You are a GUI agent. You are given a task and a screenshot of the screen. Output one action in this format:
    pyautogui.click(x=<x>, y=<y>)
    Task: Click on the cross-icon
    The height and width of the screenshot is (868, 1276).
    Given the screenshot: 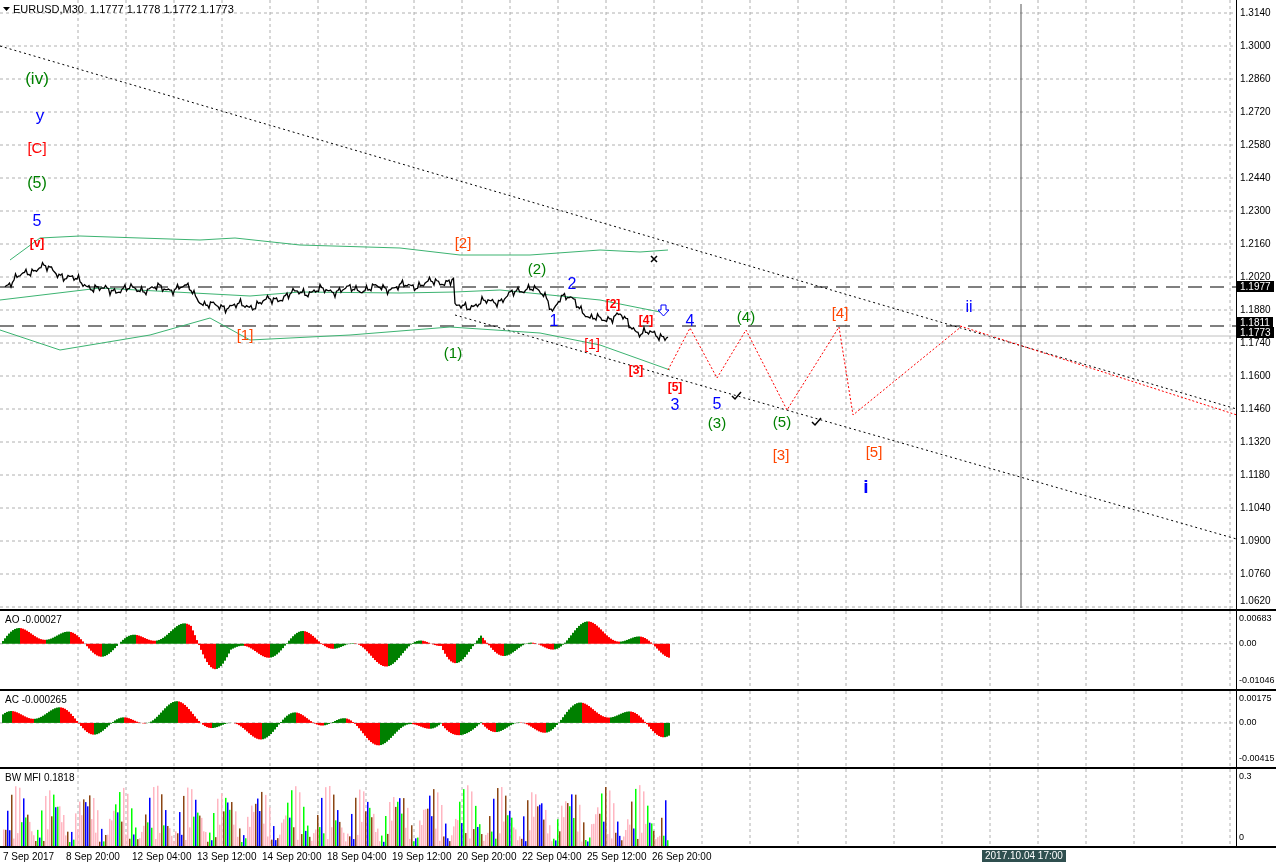 What is the action you would take?
    pyautogui.click(x=654, y=259)
    